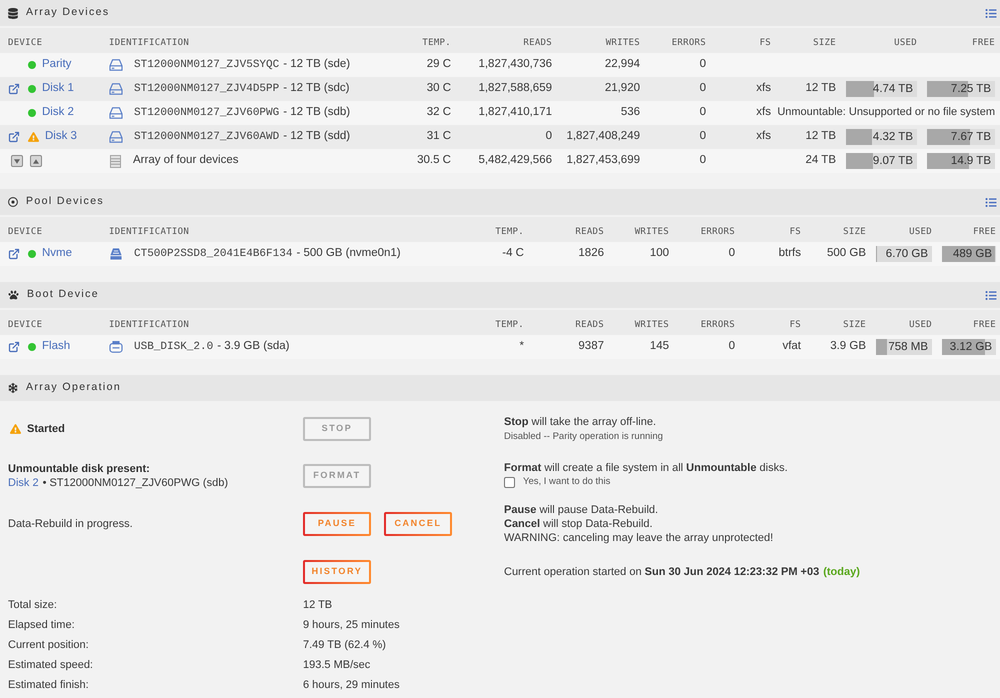 This screenshot has height=698, width=1000. I want to click on usage-value: 9.07 TB, so click(892, 161).